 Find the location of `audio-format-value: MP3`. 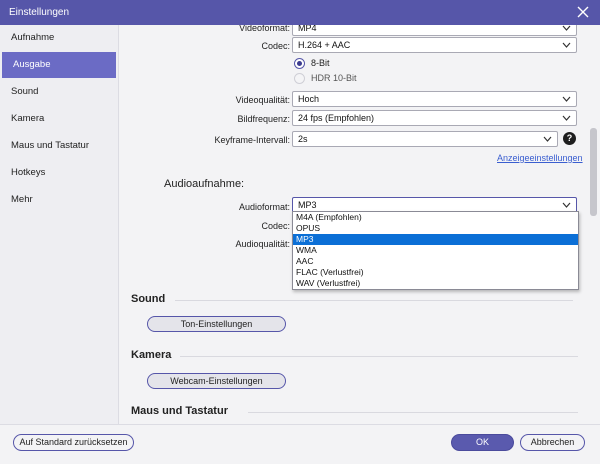

audio-format-value: MP3 is located at coordinates (307, 205).